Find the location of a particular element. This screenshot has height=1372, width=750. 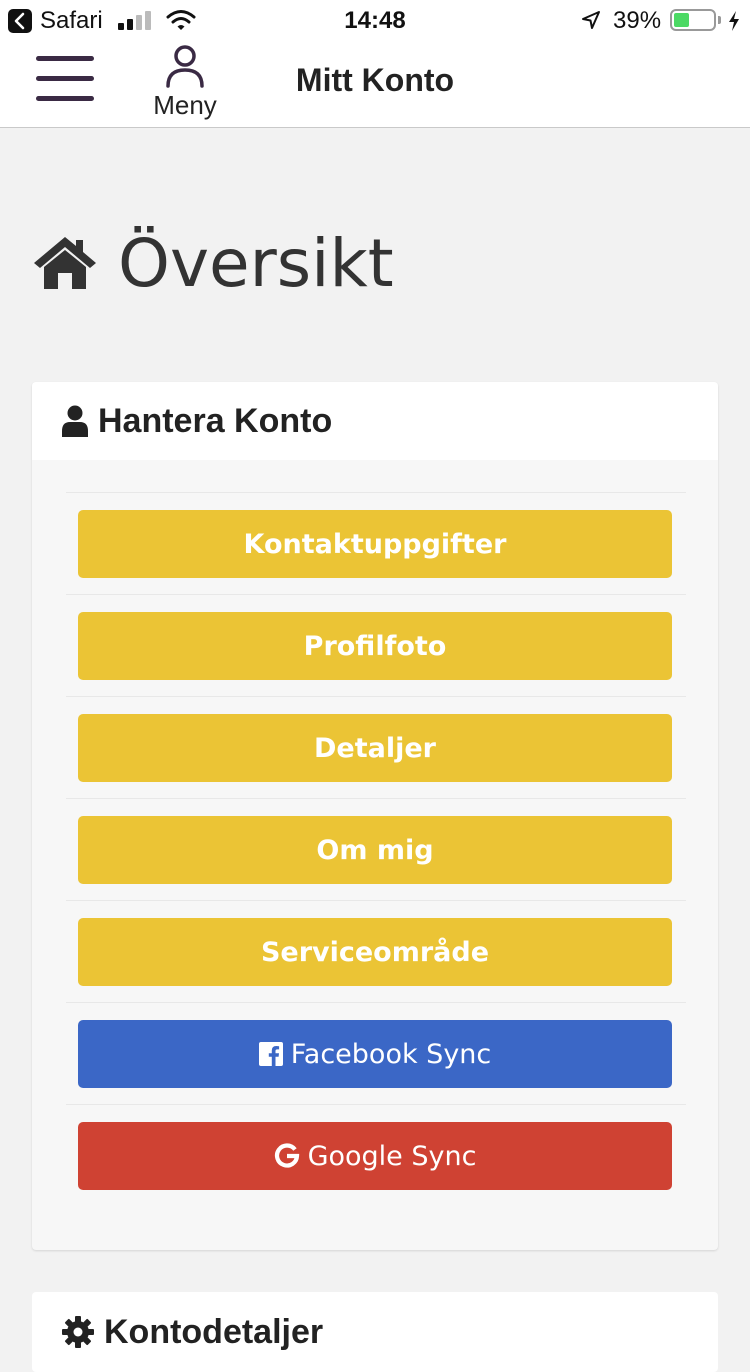

list-item: Profilfoto is located at coordinates (376, 645).